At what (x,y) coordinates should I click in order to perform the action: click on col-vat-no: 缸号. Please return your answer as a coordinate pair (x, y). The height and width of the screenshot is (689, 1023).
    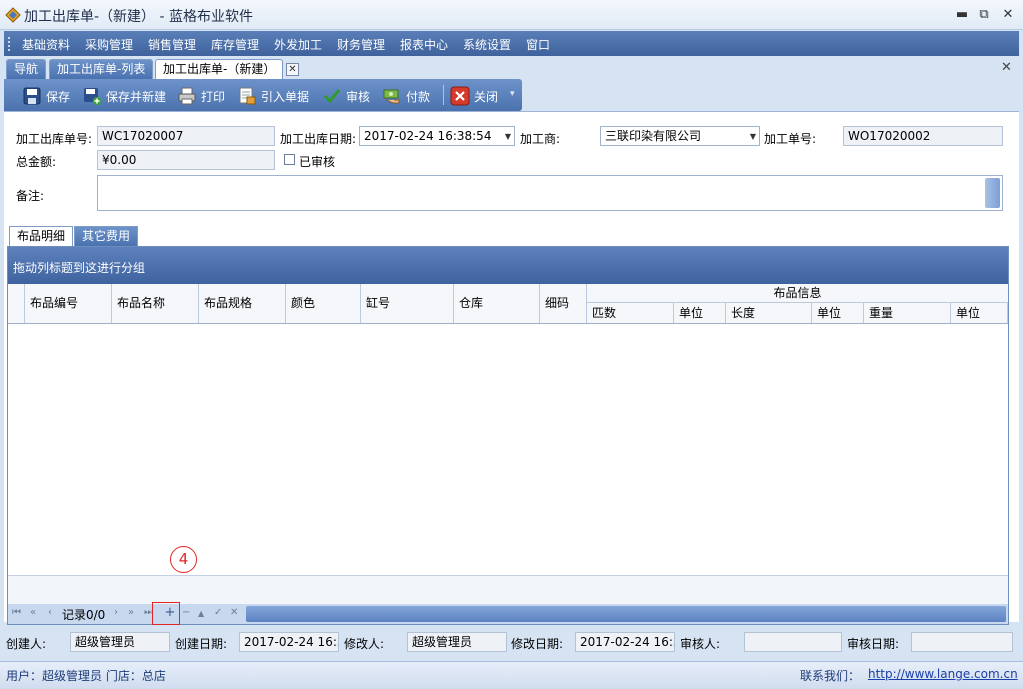
    Looking at the image, I should click on (407, 303).